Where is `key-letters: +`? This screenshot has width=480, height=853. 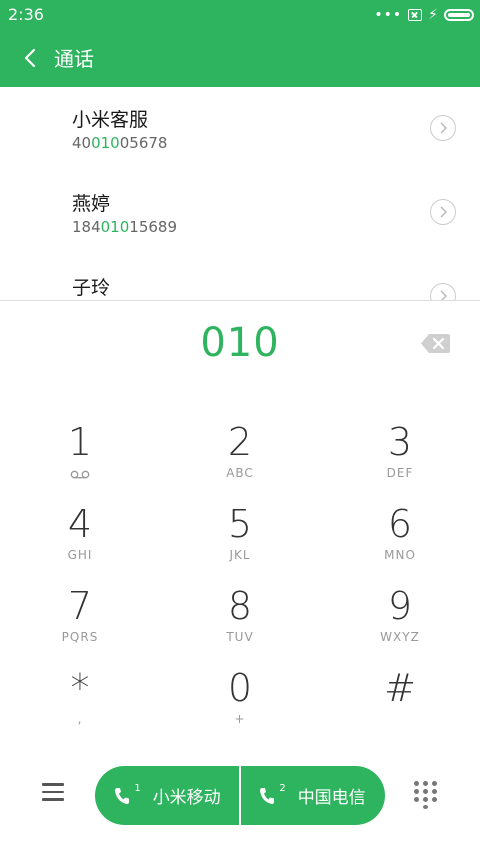 key-letters: + is located at coordinates (240, 719).